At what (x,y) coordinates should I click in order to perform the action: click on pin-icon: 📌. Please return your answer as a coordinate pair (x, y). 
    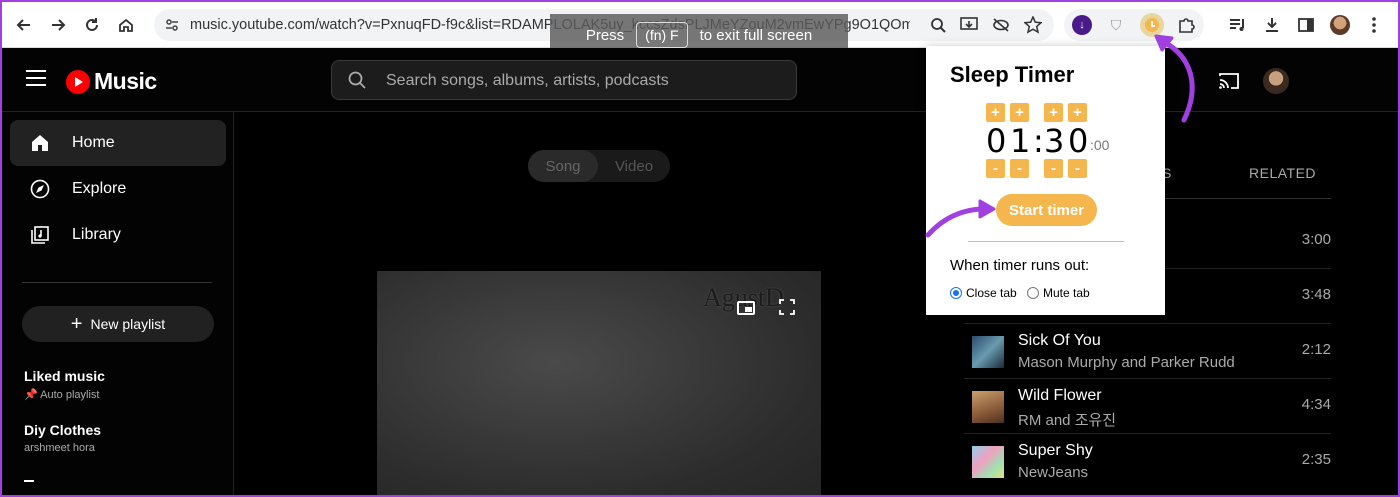
    Looking at the image, I should click on (32, 395).